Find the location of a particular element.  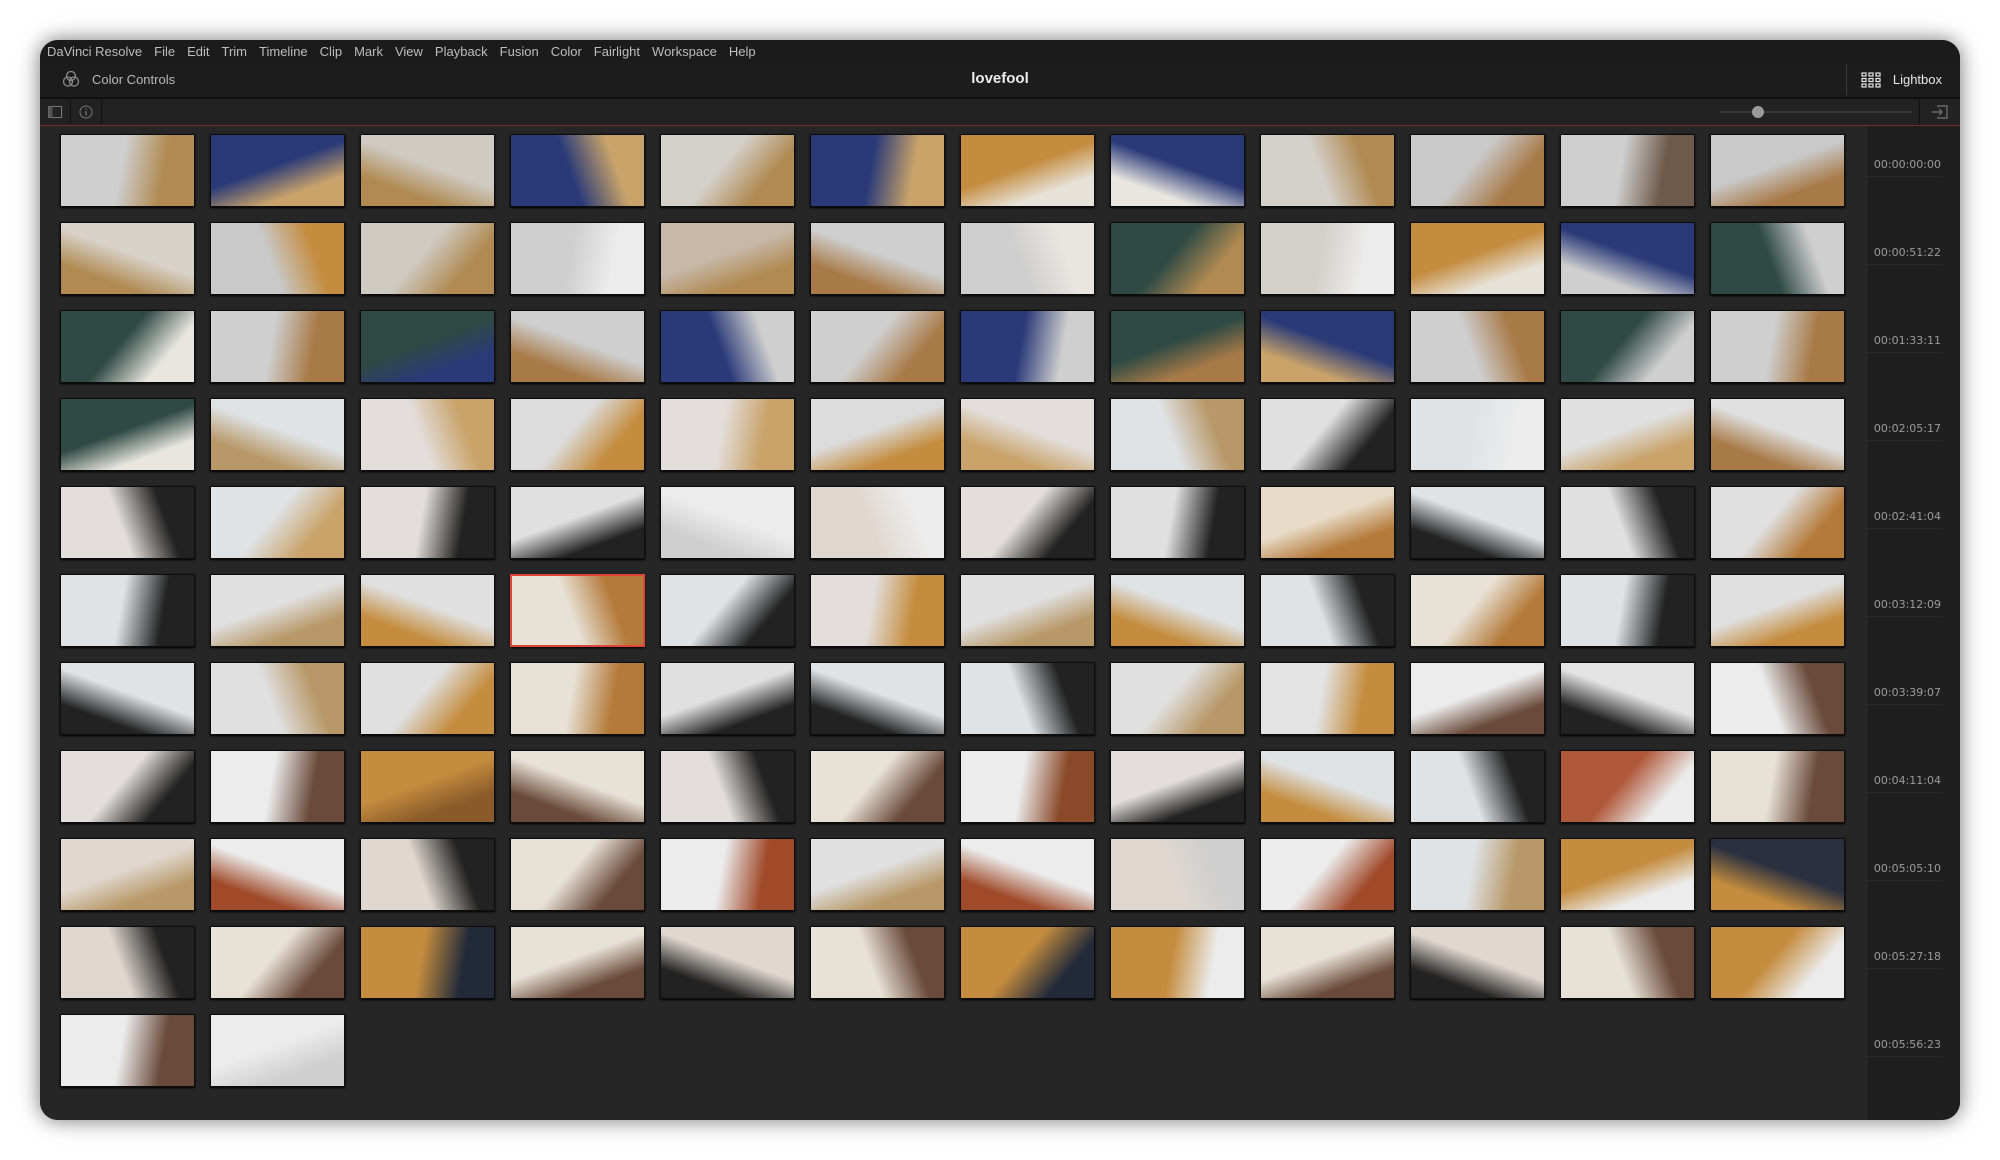

menu-workspace: Workspace is located at coordinates (684, 51).